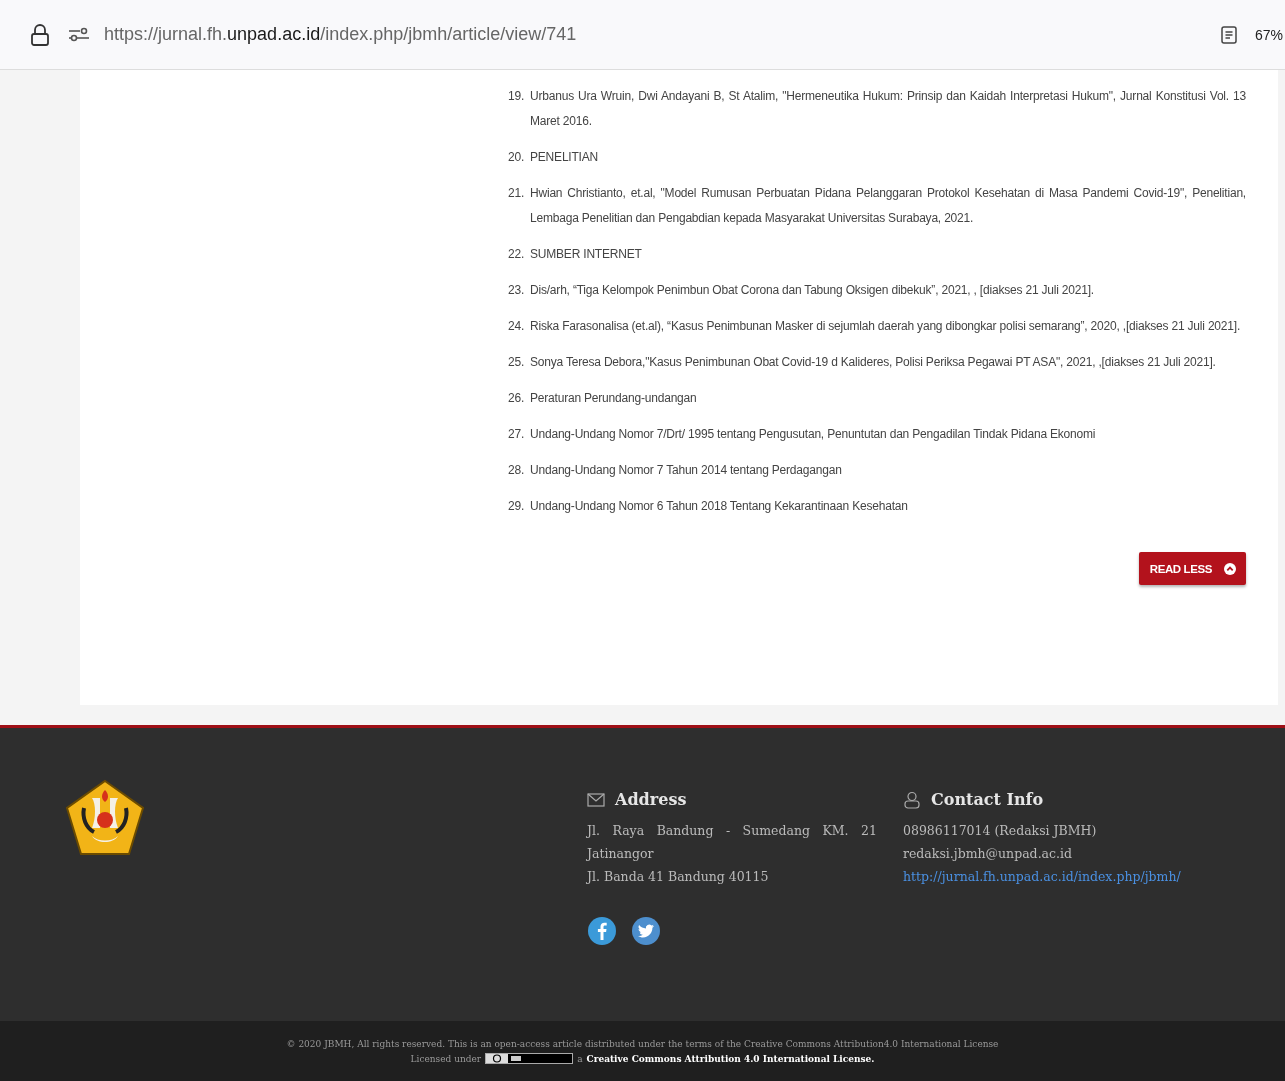 Image resolution: width=1285 pixels, height=1081 pixels. Describe the element at coordinates (678, 877) in the screenshot. I see `address-line: Jl. Banda 41 Bandung 40115` at that location.